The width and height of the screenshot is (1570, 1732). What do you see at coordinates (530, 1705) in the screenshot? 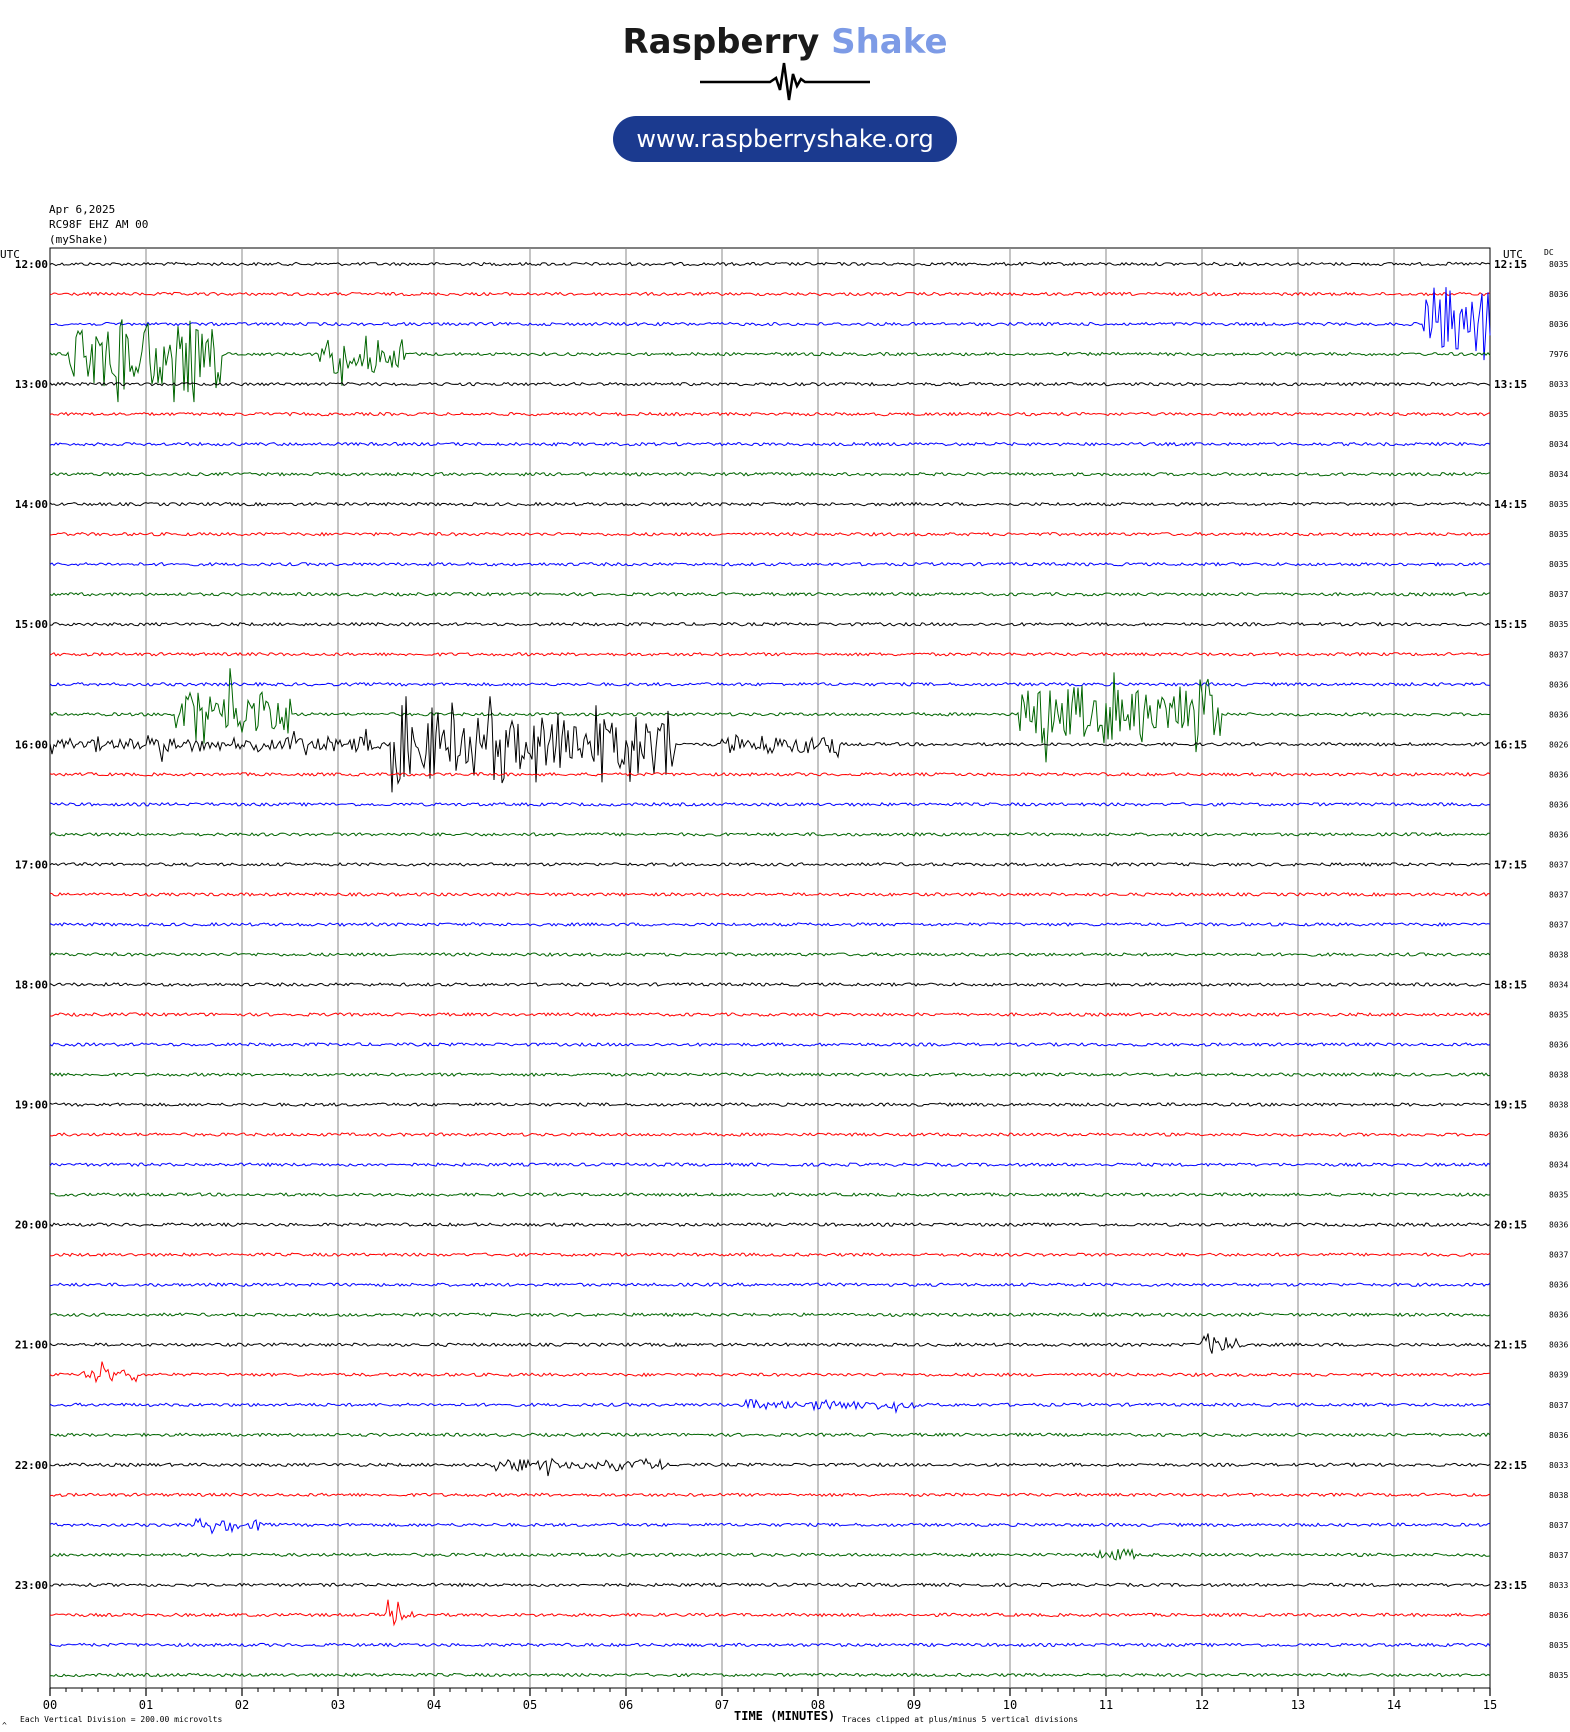
I see `x-tick-label: 05` at bounding box center [530, 1705].